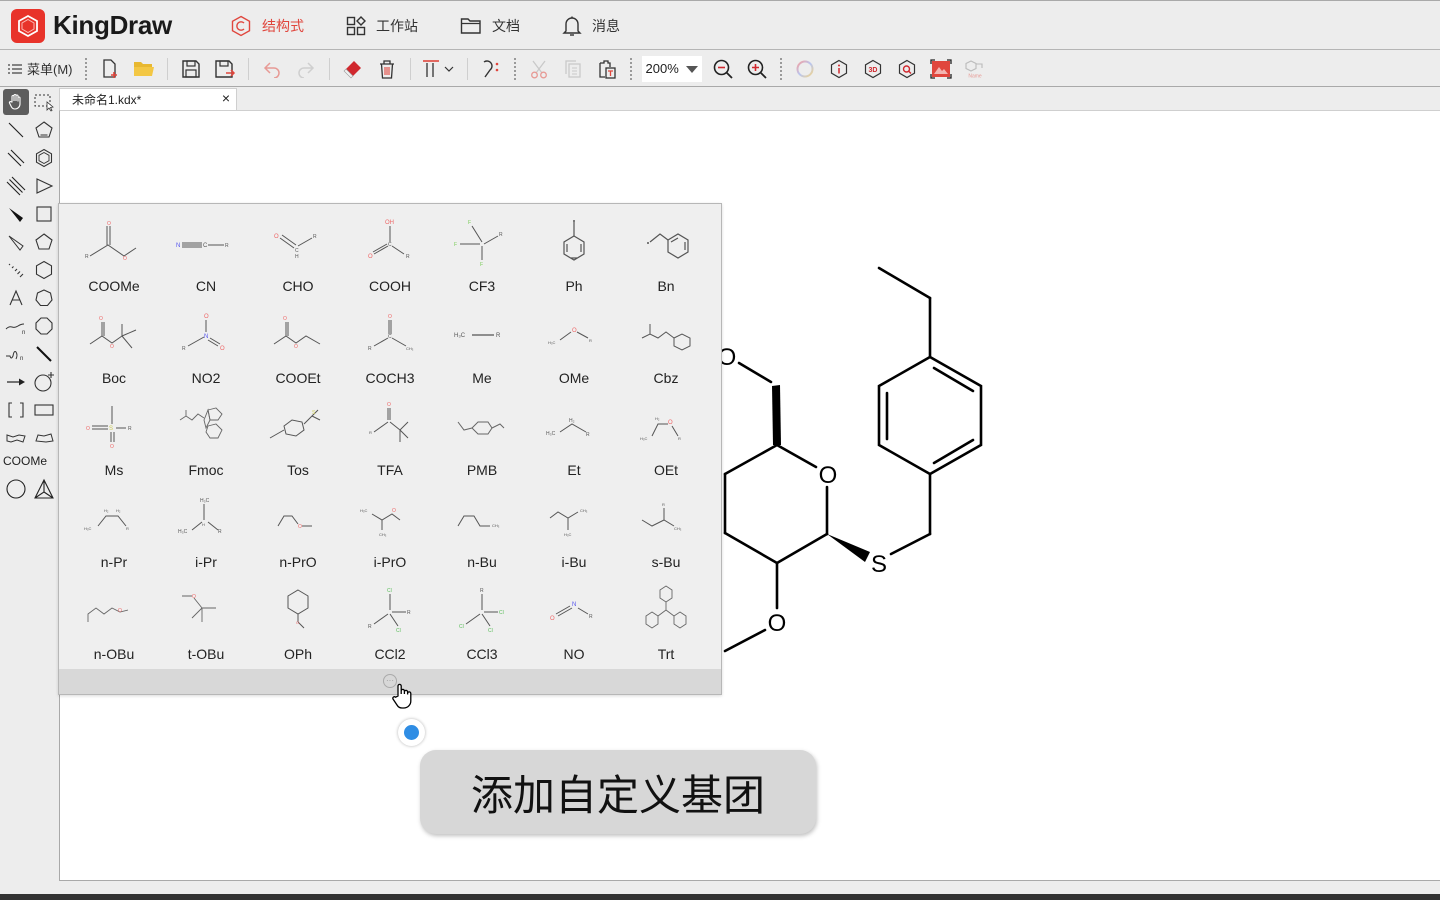 This screenshot has height=900, width=1440. Describe the element at coordinates (390, 528) in the screenshot. I see `group-item-i-pro: O H₃C CH₃ i-PrO` at that location.